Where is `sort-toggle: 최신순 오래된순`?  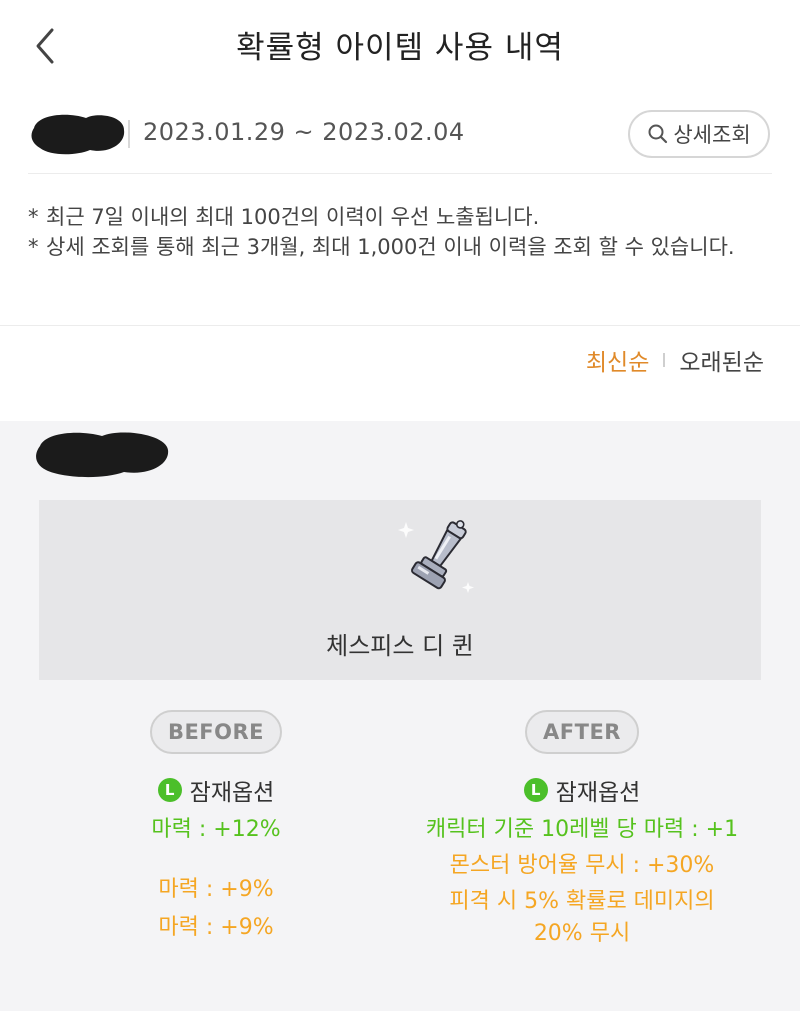
sort-toggle: 최신순 오래된순 is located at coordinates (675, 360).